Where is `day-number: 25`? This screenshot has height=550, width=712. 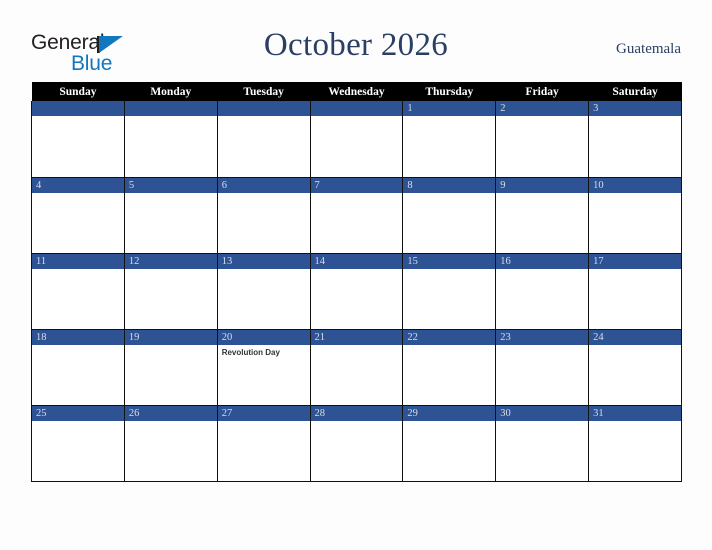
day-number: 25 is located at coordinates (78, 413).